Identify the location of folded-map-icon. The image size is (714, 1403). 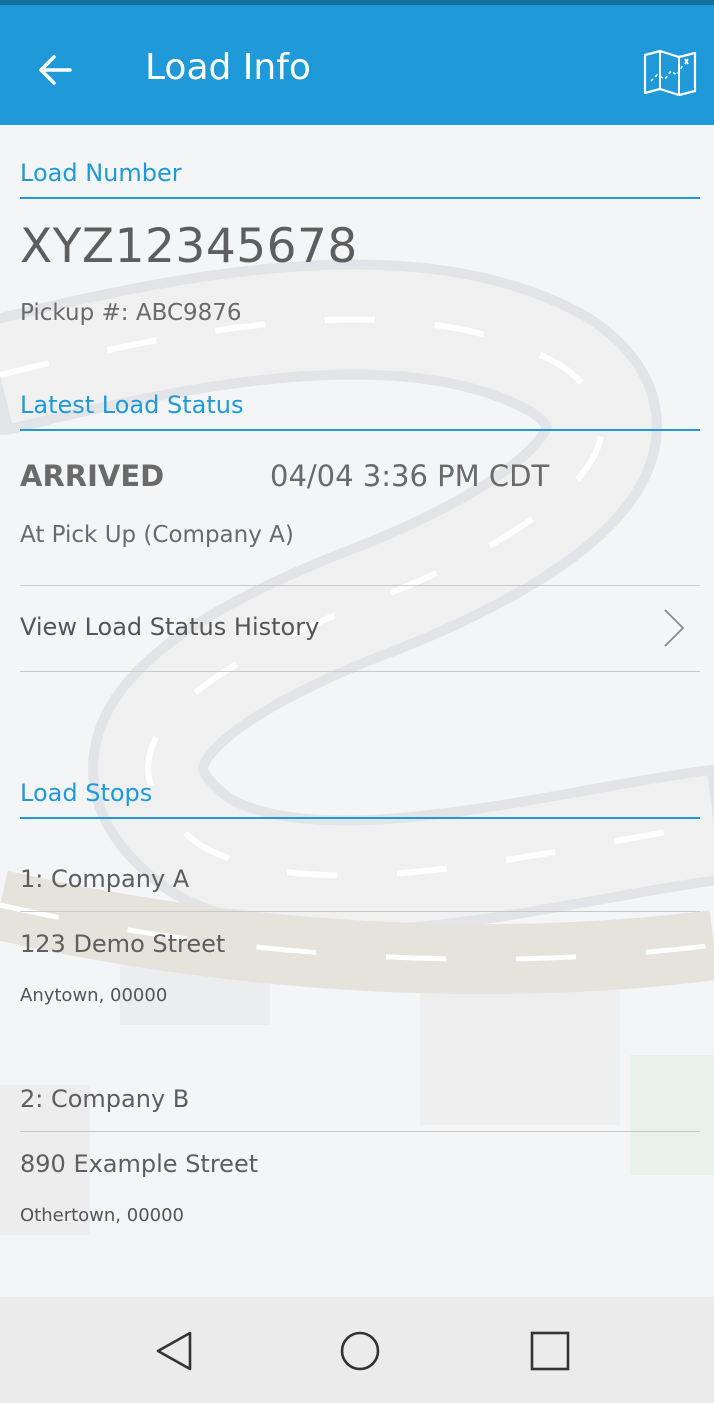
(670, 73).